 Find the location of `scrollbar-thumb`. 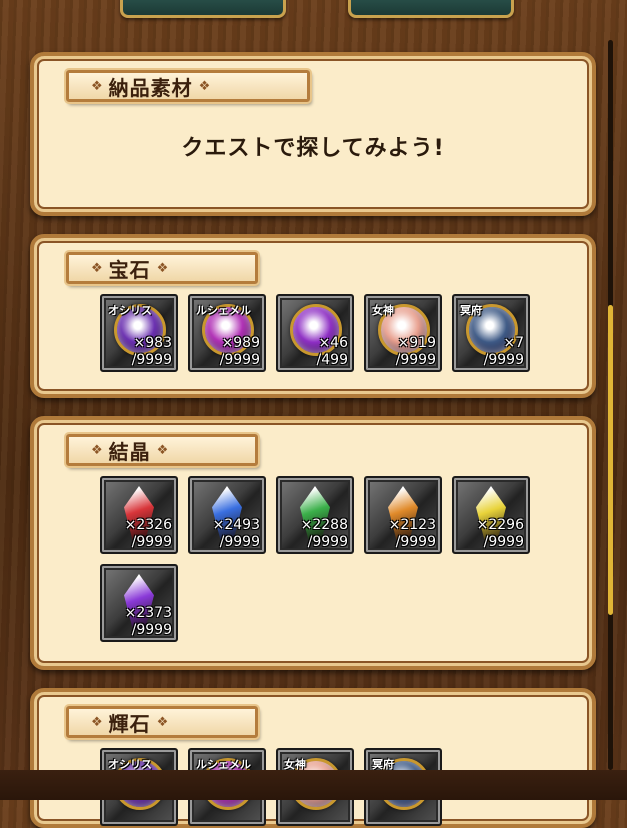

scrollbar-thumb is located at coordinates (610, 460).